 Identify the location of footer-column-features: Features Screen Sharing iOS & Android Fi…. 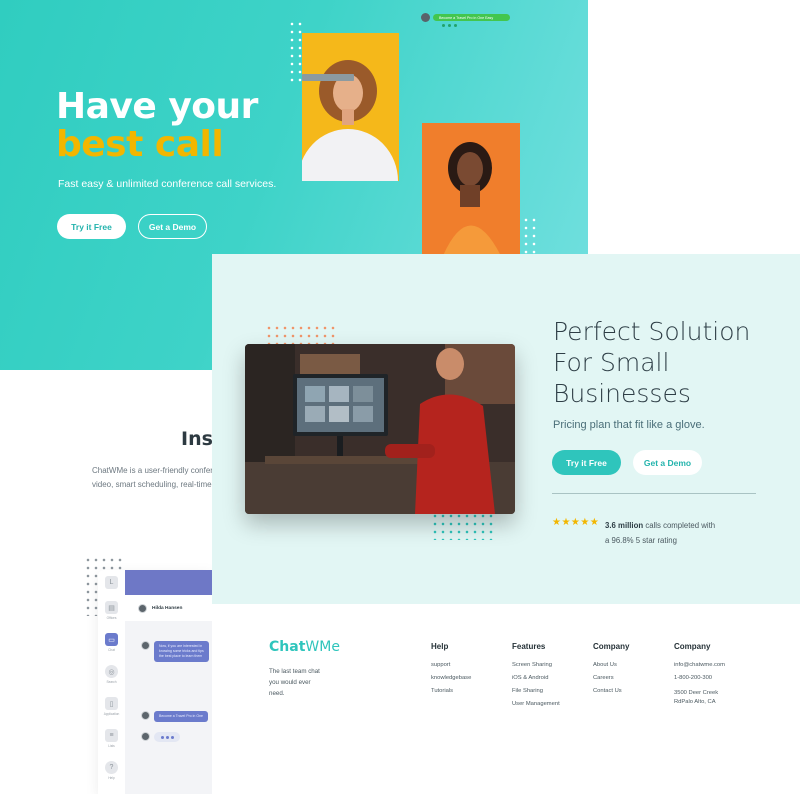
(536, 676).